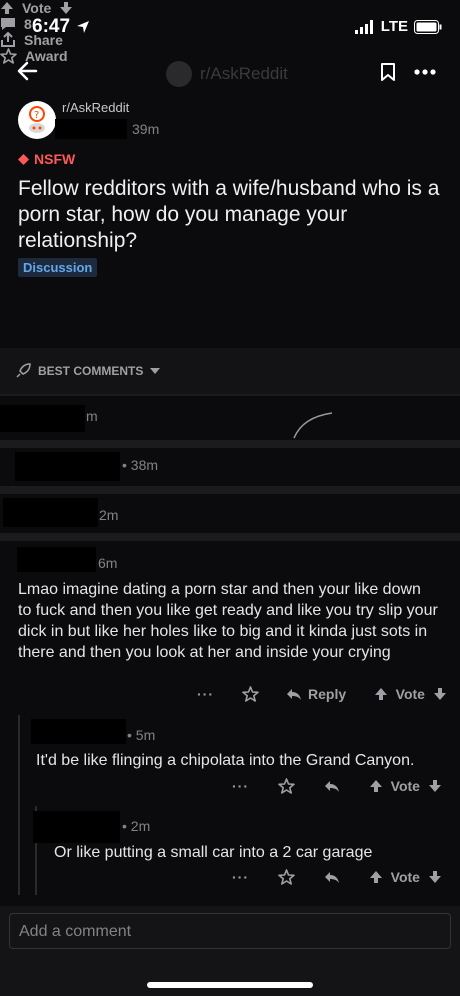 The height and width of the screenshot is (996, 460). I want to click on status-indicators: LTE, so click(398, 26).